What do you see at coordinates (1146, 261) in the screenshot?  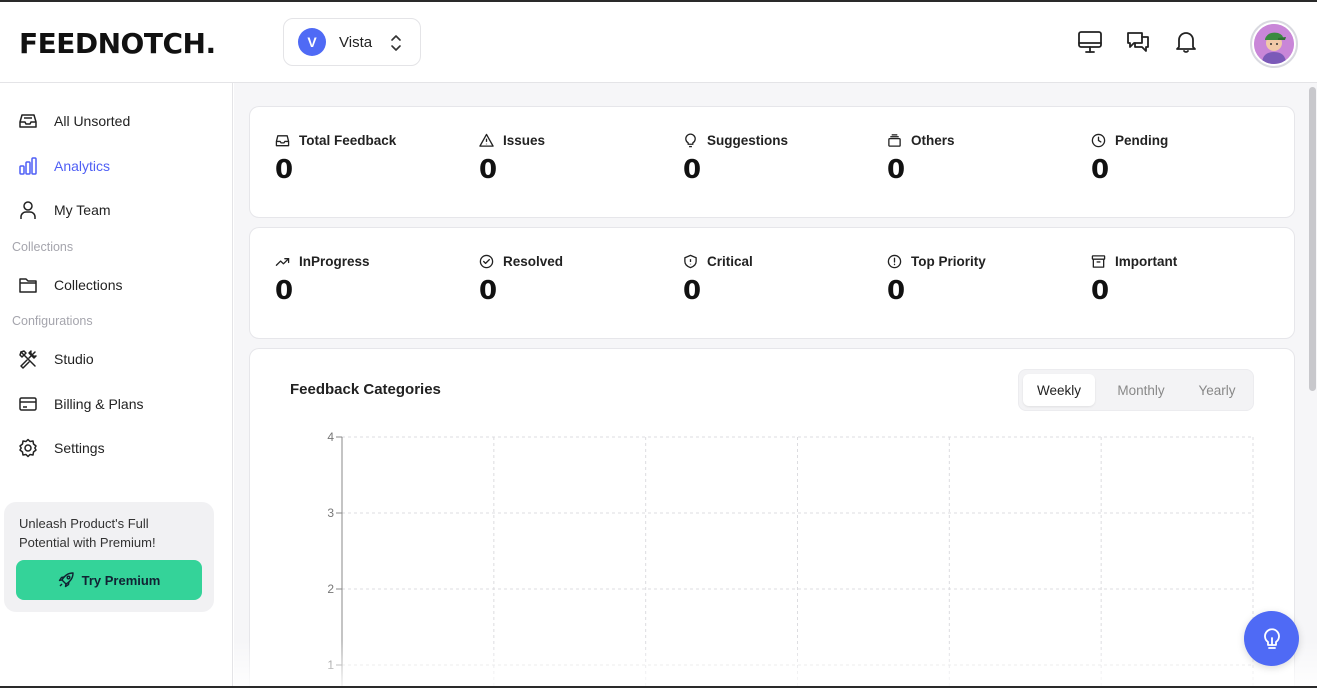 I see `stat-label: Important` at bounding box center [1146, 261].